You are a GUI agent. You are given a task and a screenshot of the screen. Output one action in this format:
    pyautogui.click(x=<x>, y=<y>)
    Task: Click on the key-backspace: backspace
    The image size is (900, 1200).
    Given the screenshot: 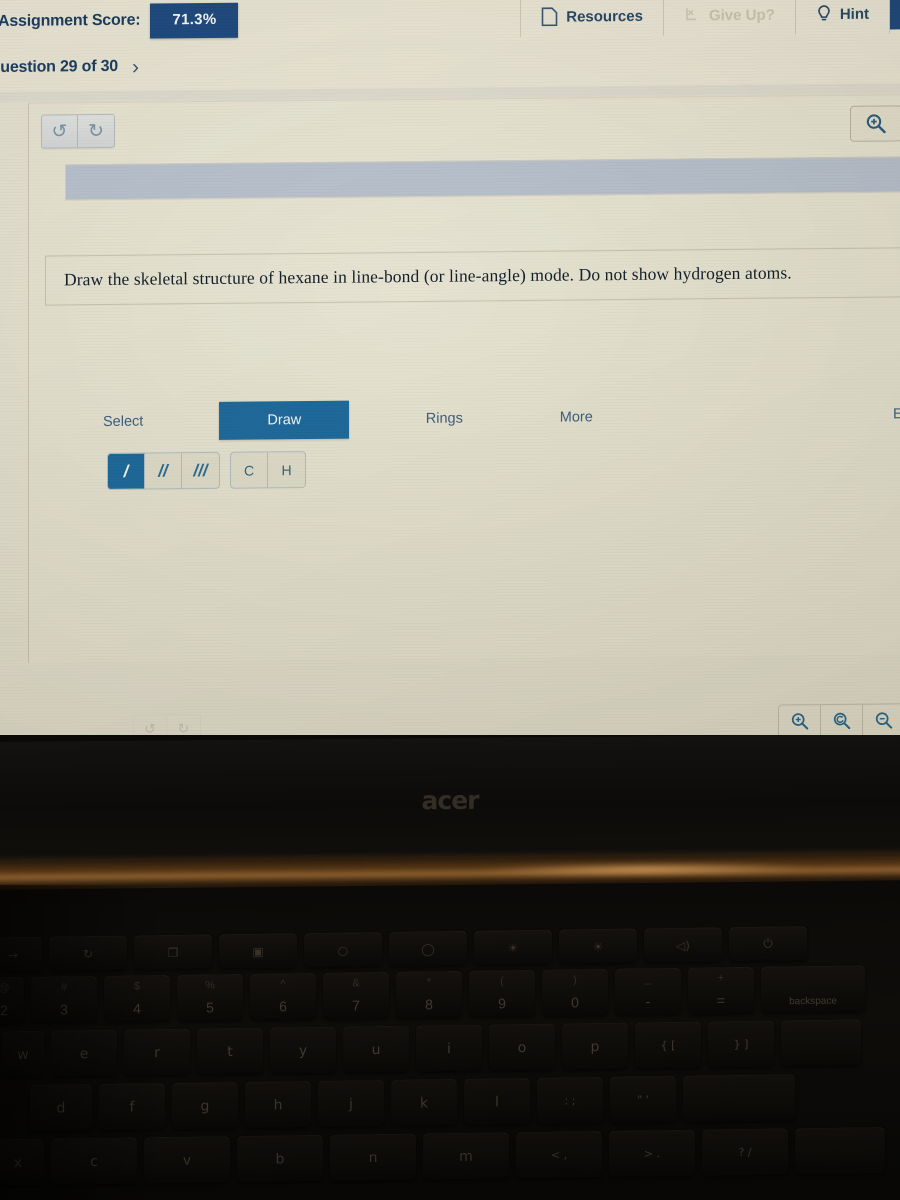 What is the action you would take?
    pyautogui.click(x=813, y=989)
    